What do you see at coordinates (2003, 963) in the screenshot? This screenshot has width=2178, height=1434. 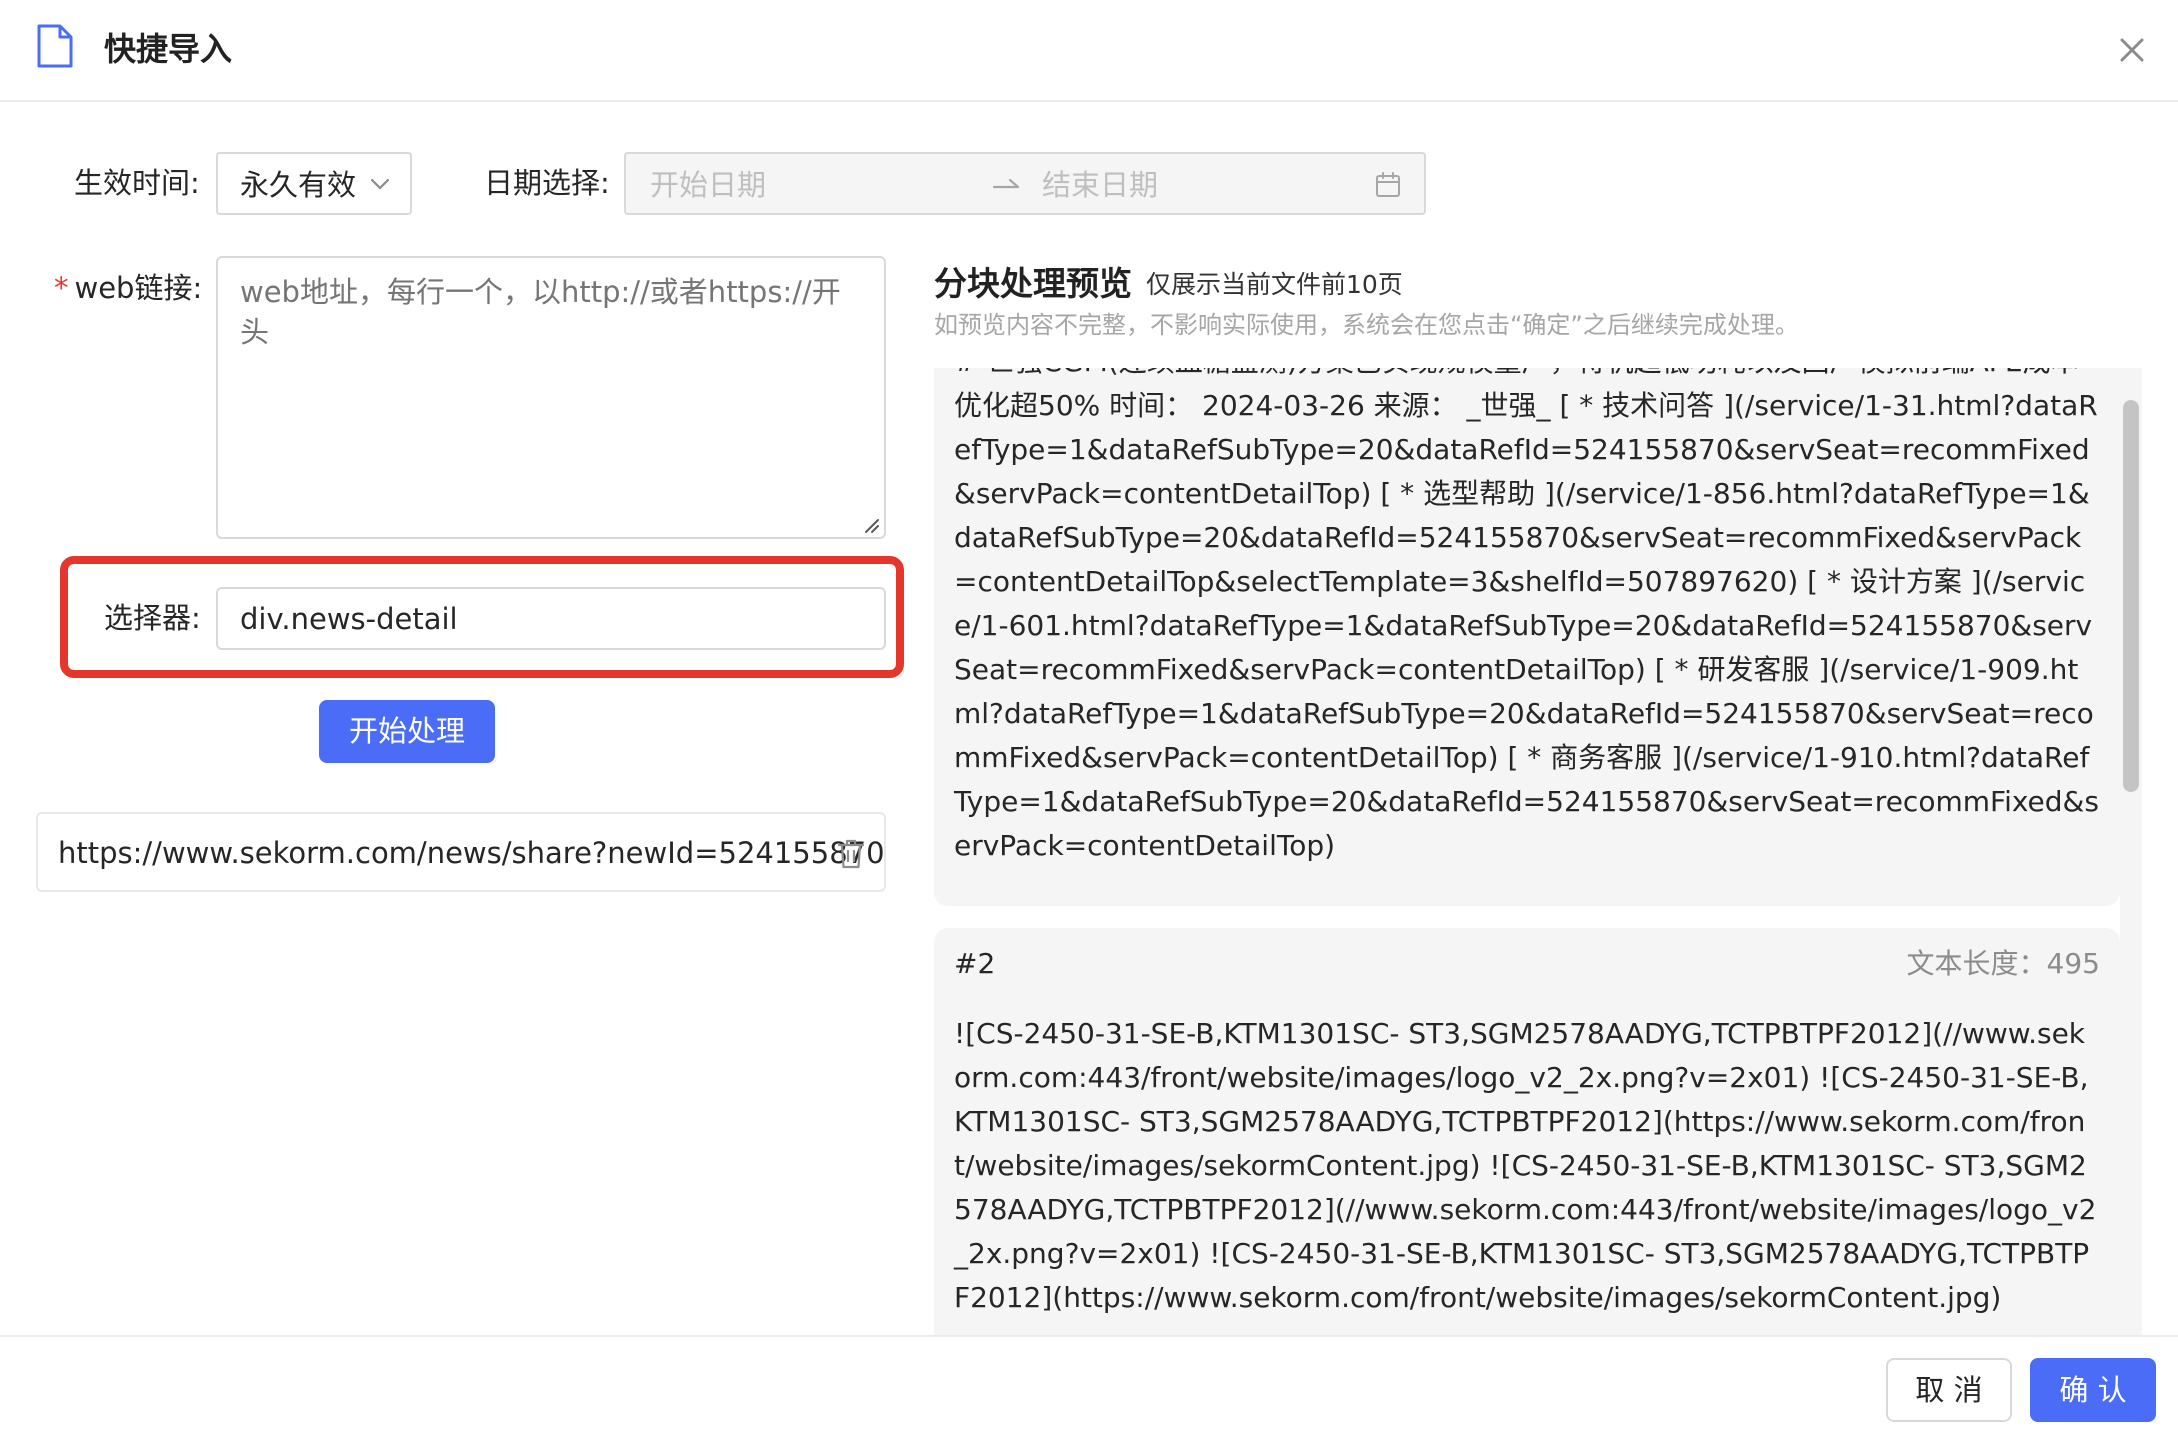 I see `chunk-length: 文本长度：495` at bounding box center [2003, 963].